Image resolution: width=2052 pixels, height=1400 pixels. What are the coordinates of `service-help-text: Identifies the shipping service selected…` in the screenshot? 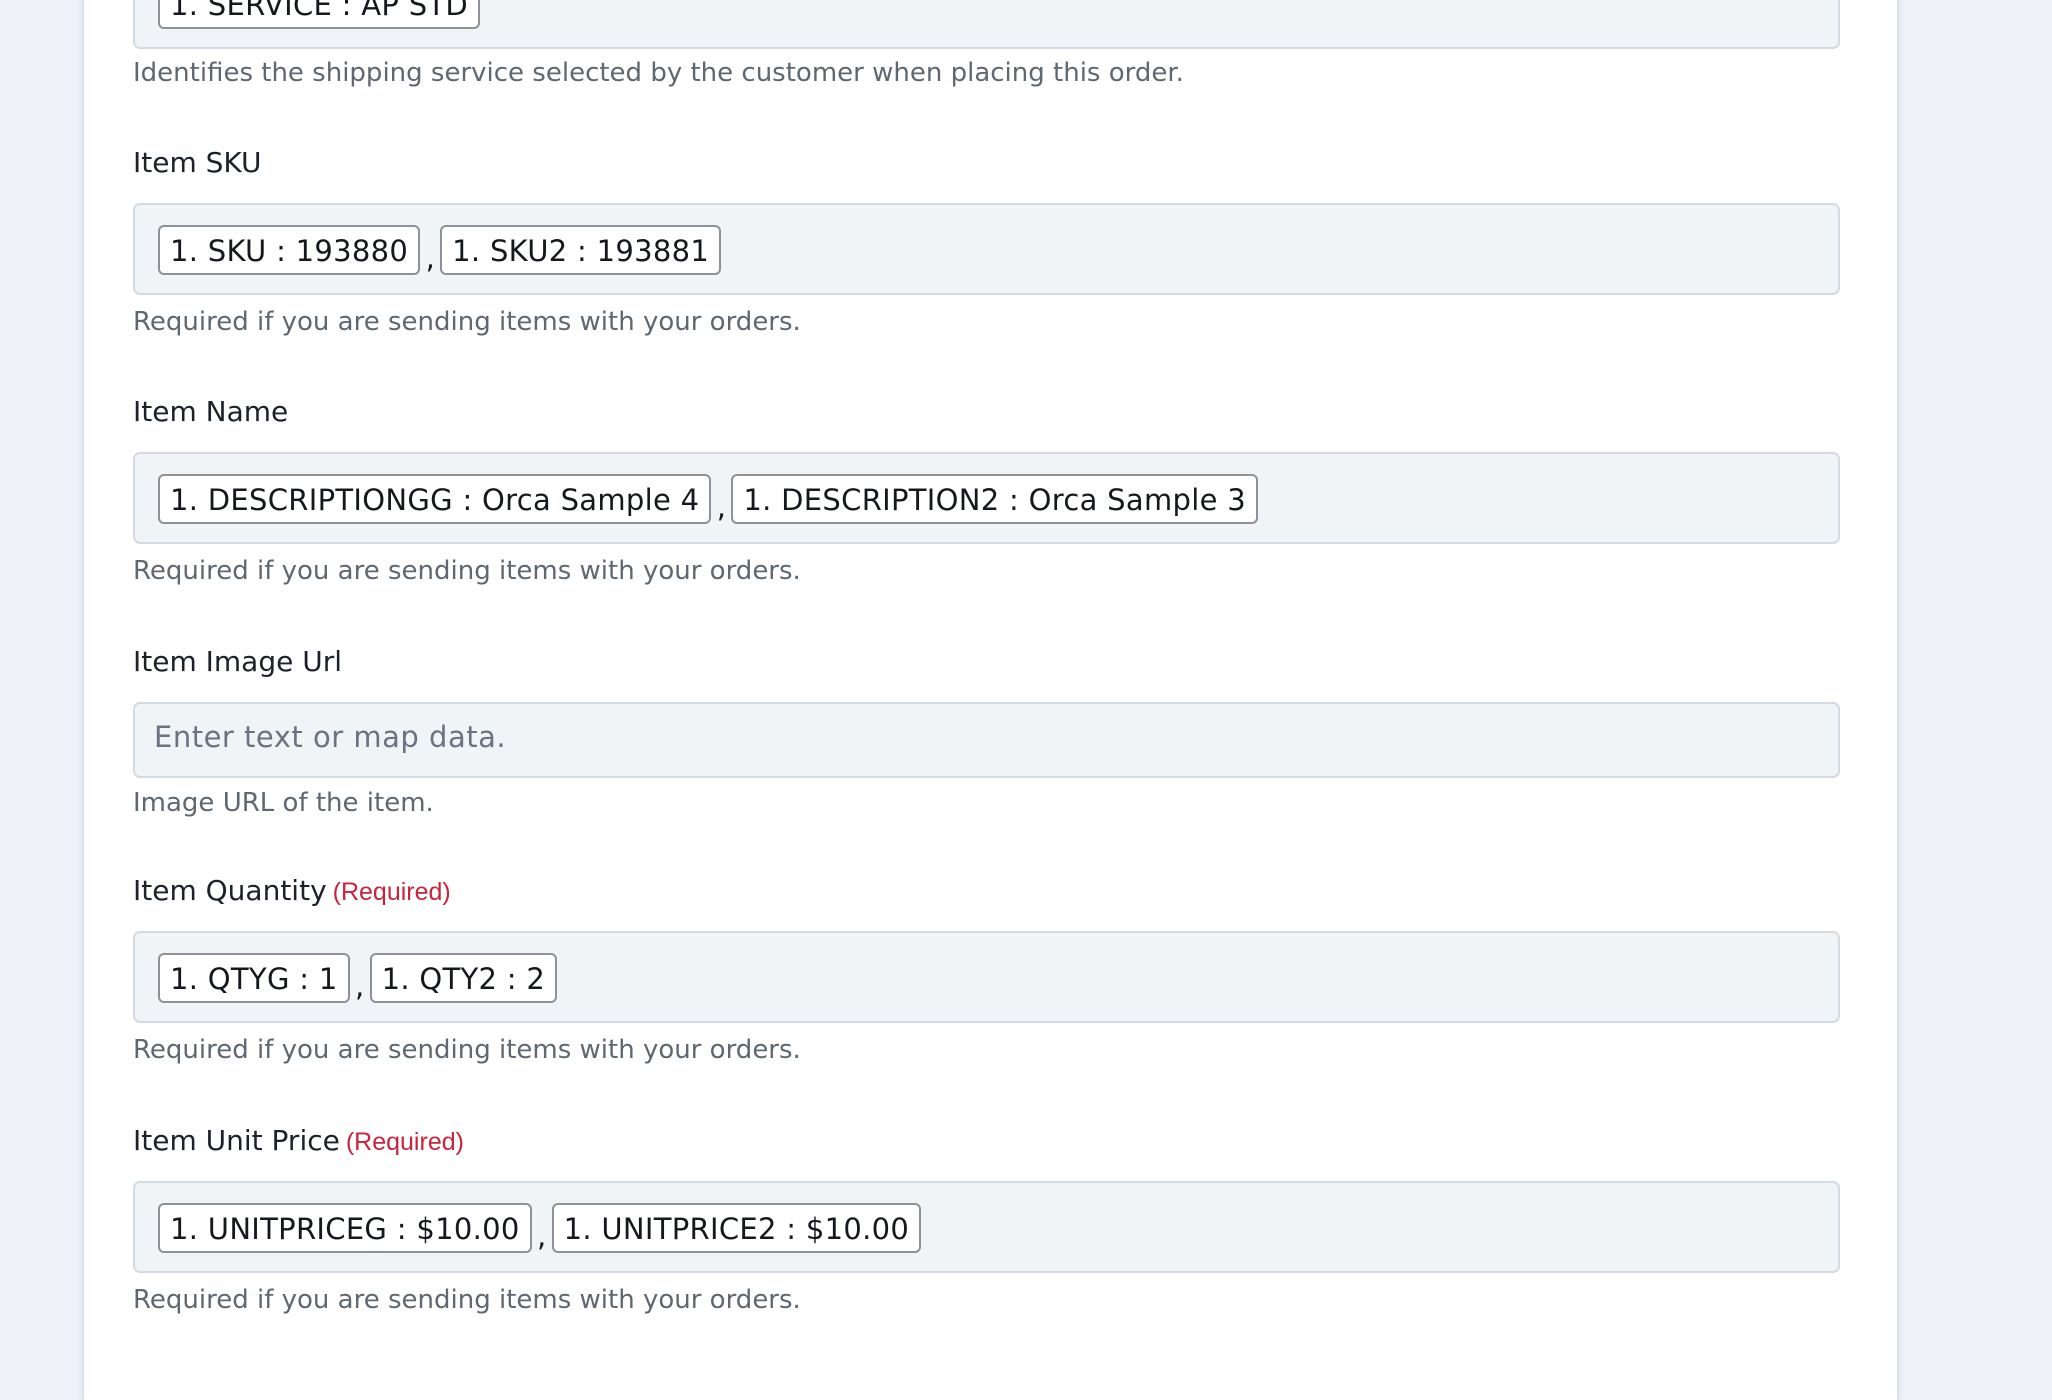 It's located at (658, 73).